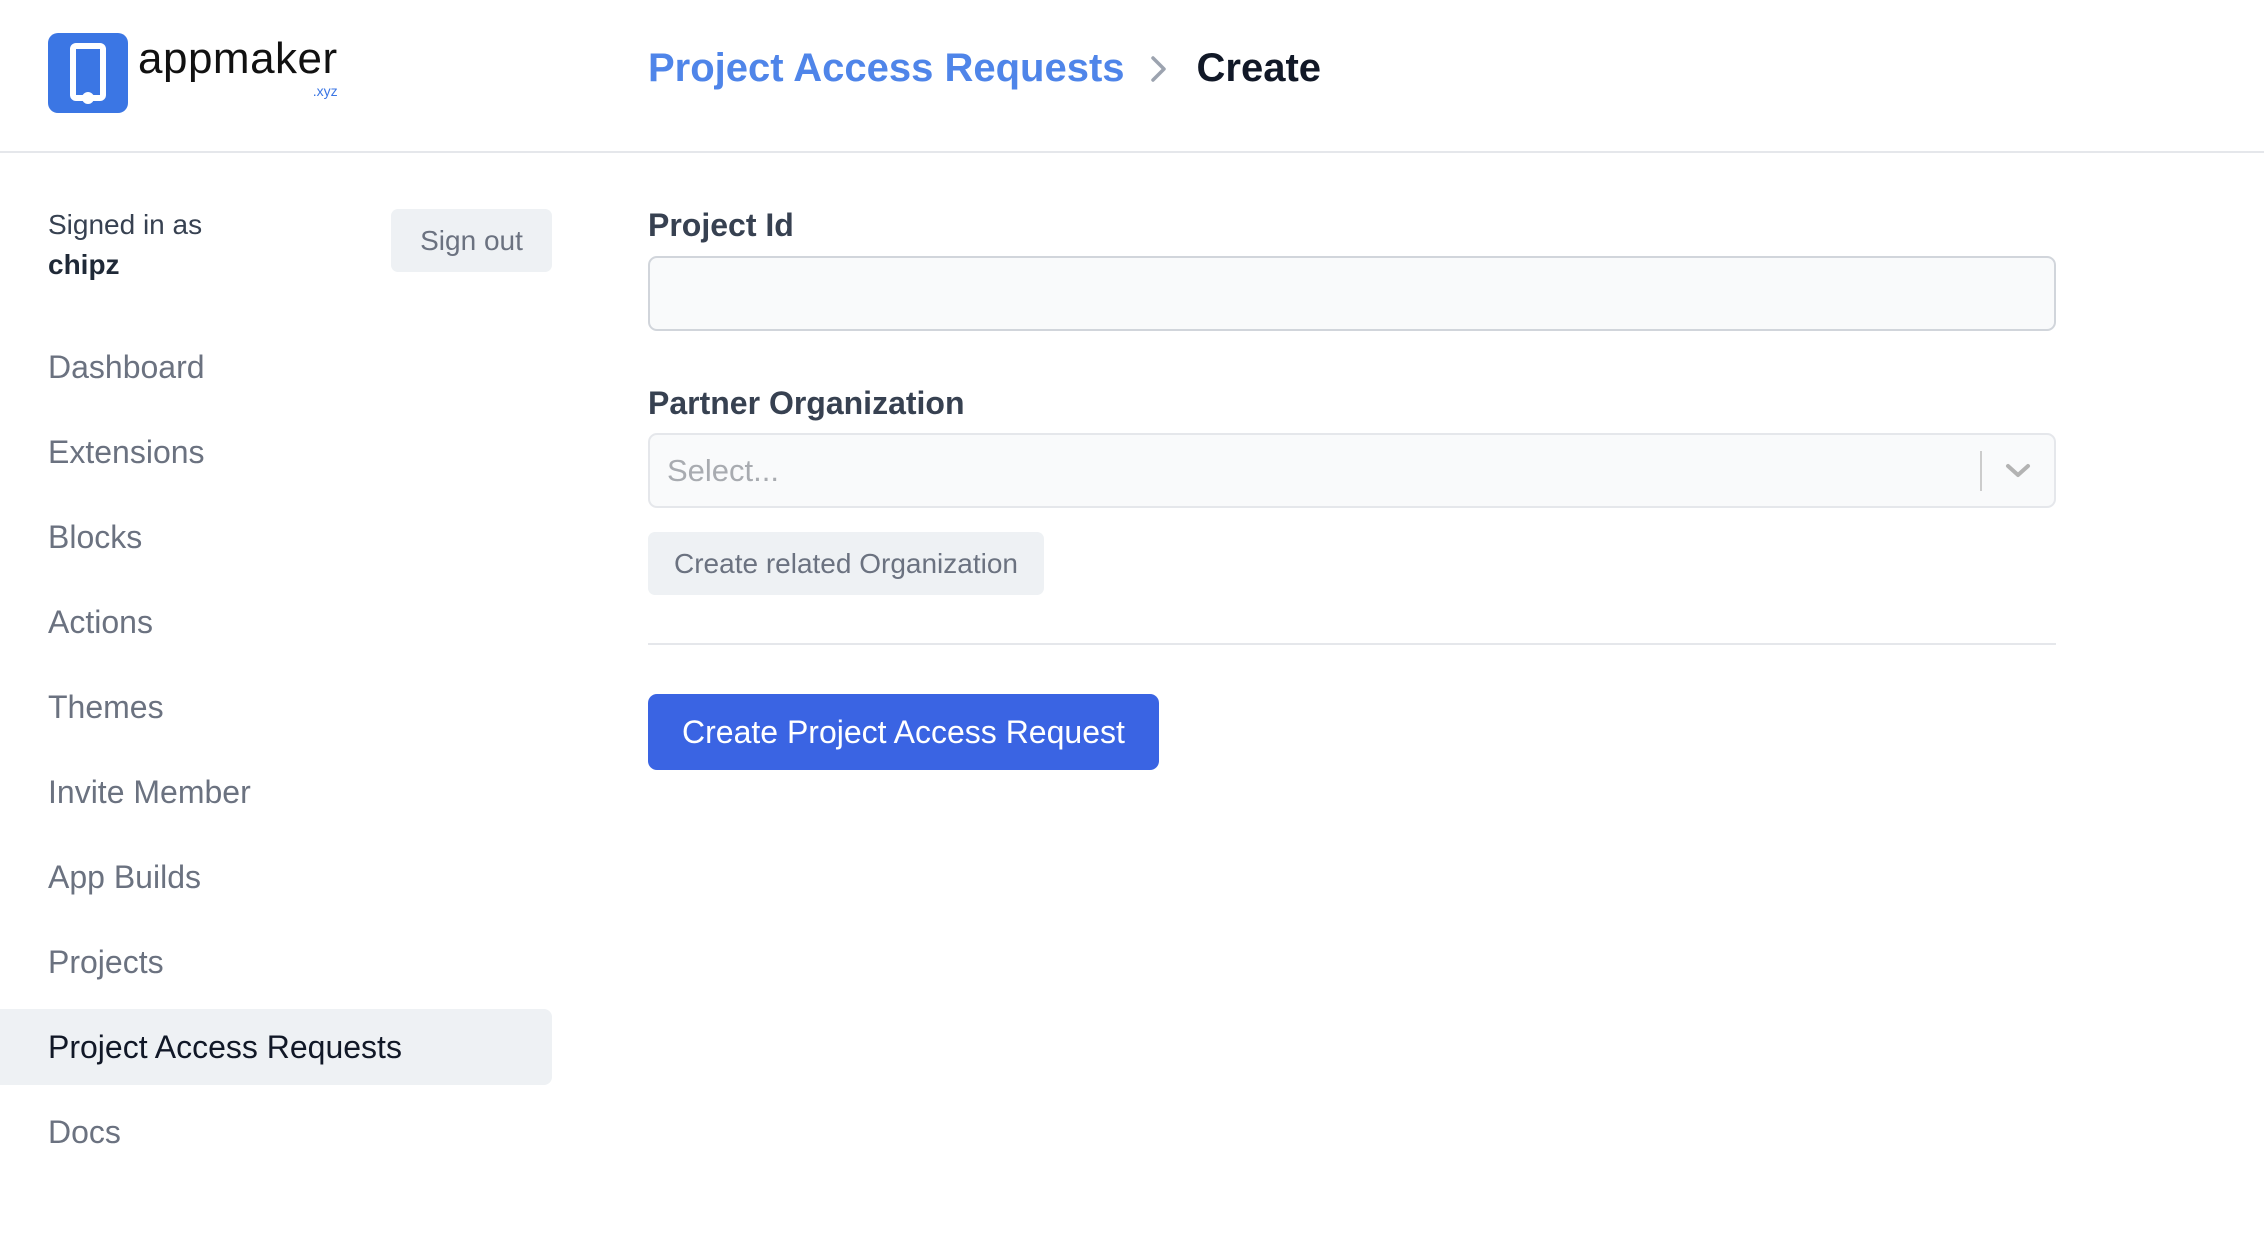 The height and width of the screenshot is (1260, 2264). What do you see at coordinates (125, 245) in the screenshot?
I see `signed-in-info: Signed in as chipz` at bounding box center [125, 245].